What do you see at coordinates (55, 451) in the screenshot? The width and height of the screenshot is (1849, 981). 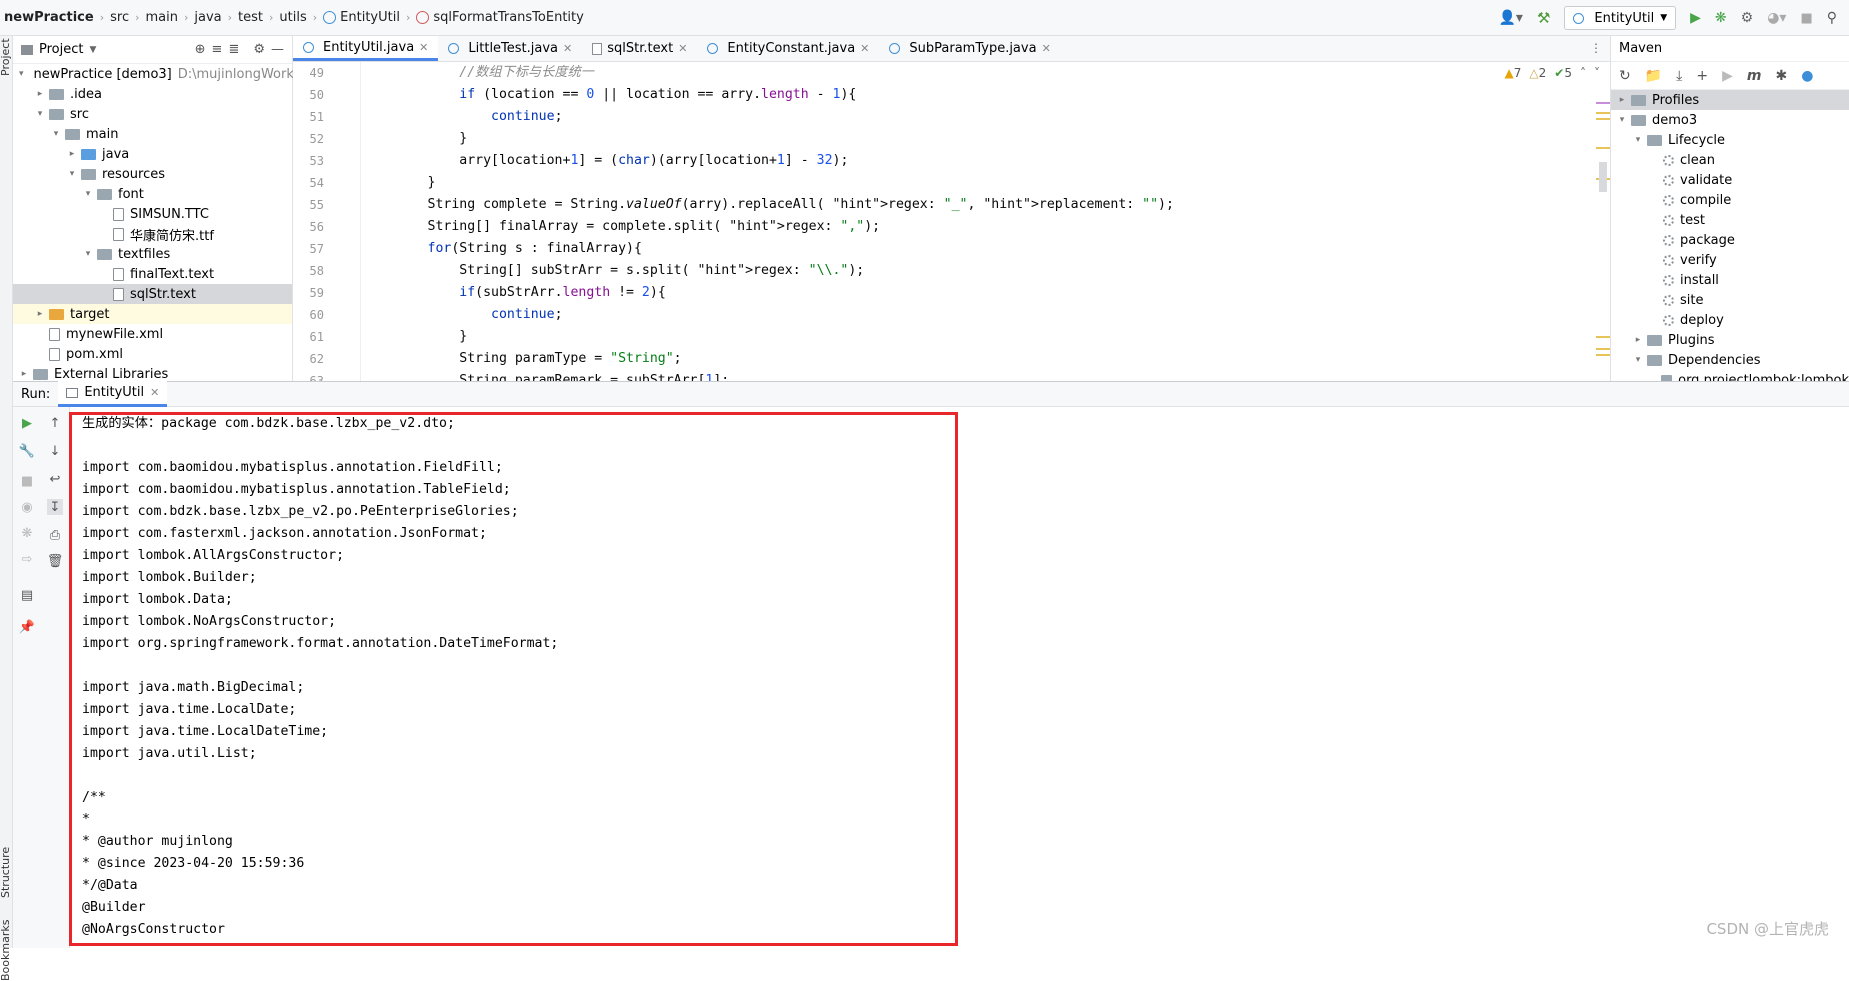 I see `arrow-down-icon: ↓` at bounding box center [55, 451].